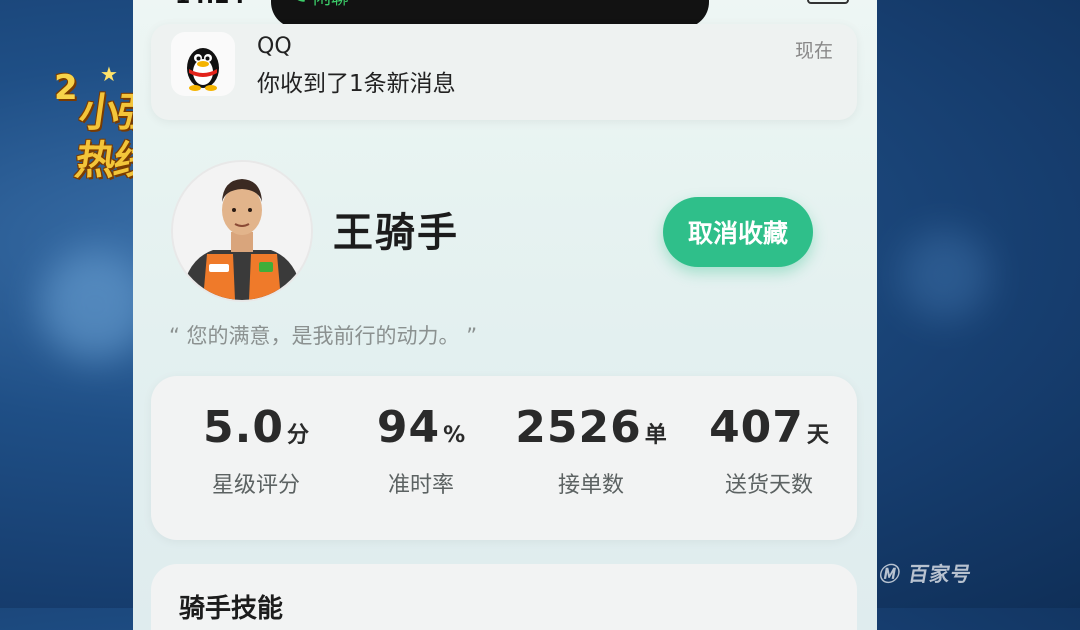 The height and width of the screenshot is (630, 1080). What do you see at coordinates (504, 72) in the screenshot?
I see `qq-notification: QQ 你收到了1条新消息 现在` at bounding box center [504, 72].